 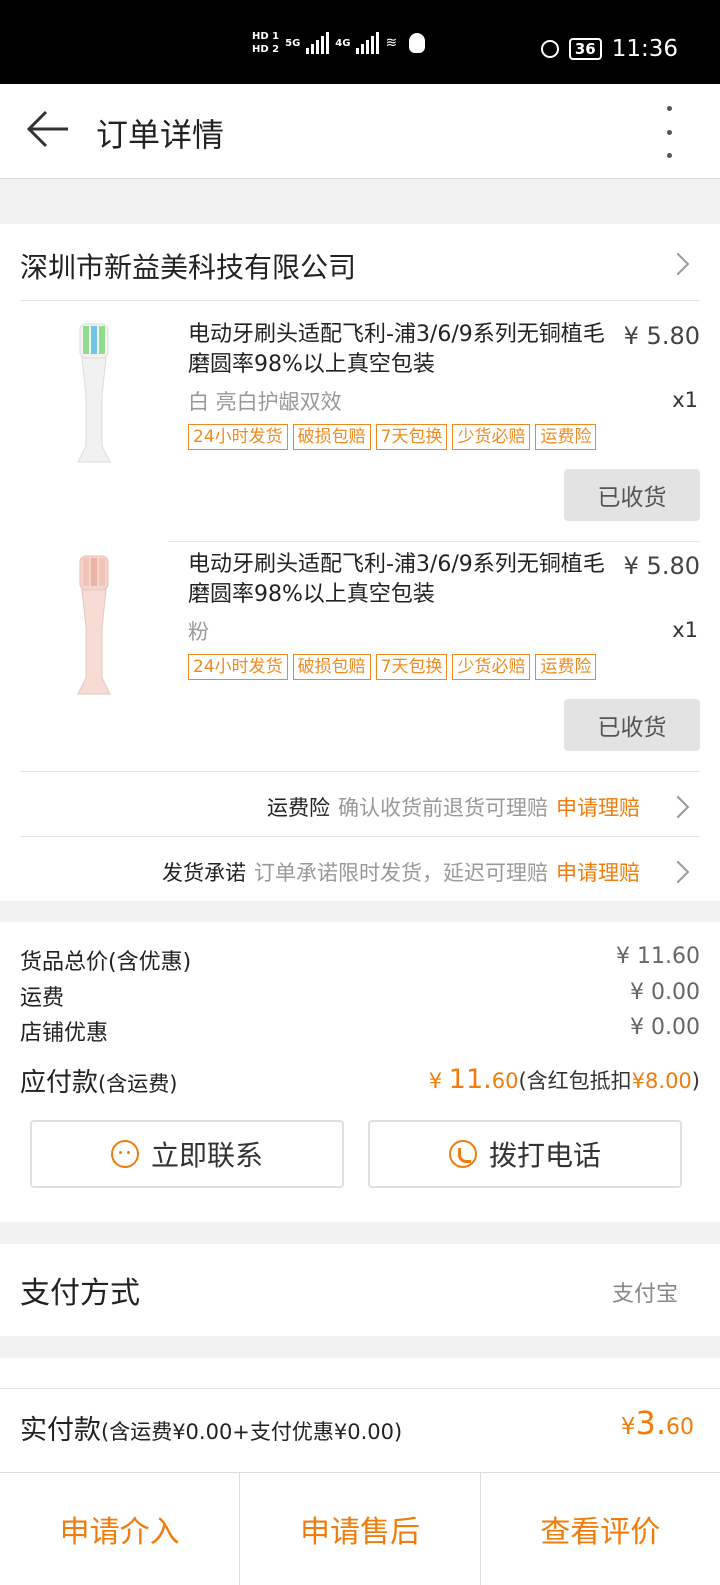 I want to click on price-row: 货品总价(含优惠) ¥ 11.60, so click(x=360, y=960).